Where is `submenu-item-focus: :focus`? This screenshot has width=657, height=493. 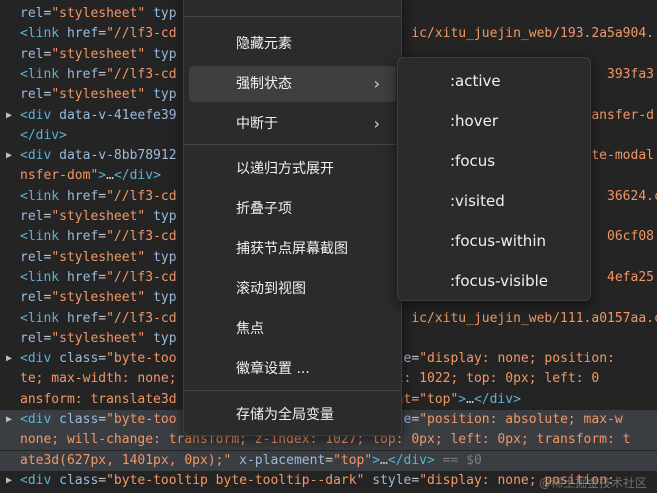
submenu-item-focus: :focus is located at coordinates (494, 161).